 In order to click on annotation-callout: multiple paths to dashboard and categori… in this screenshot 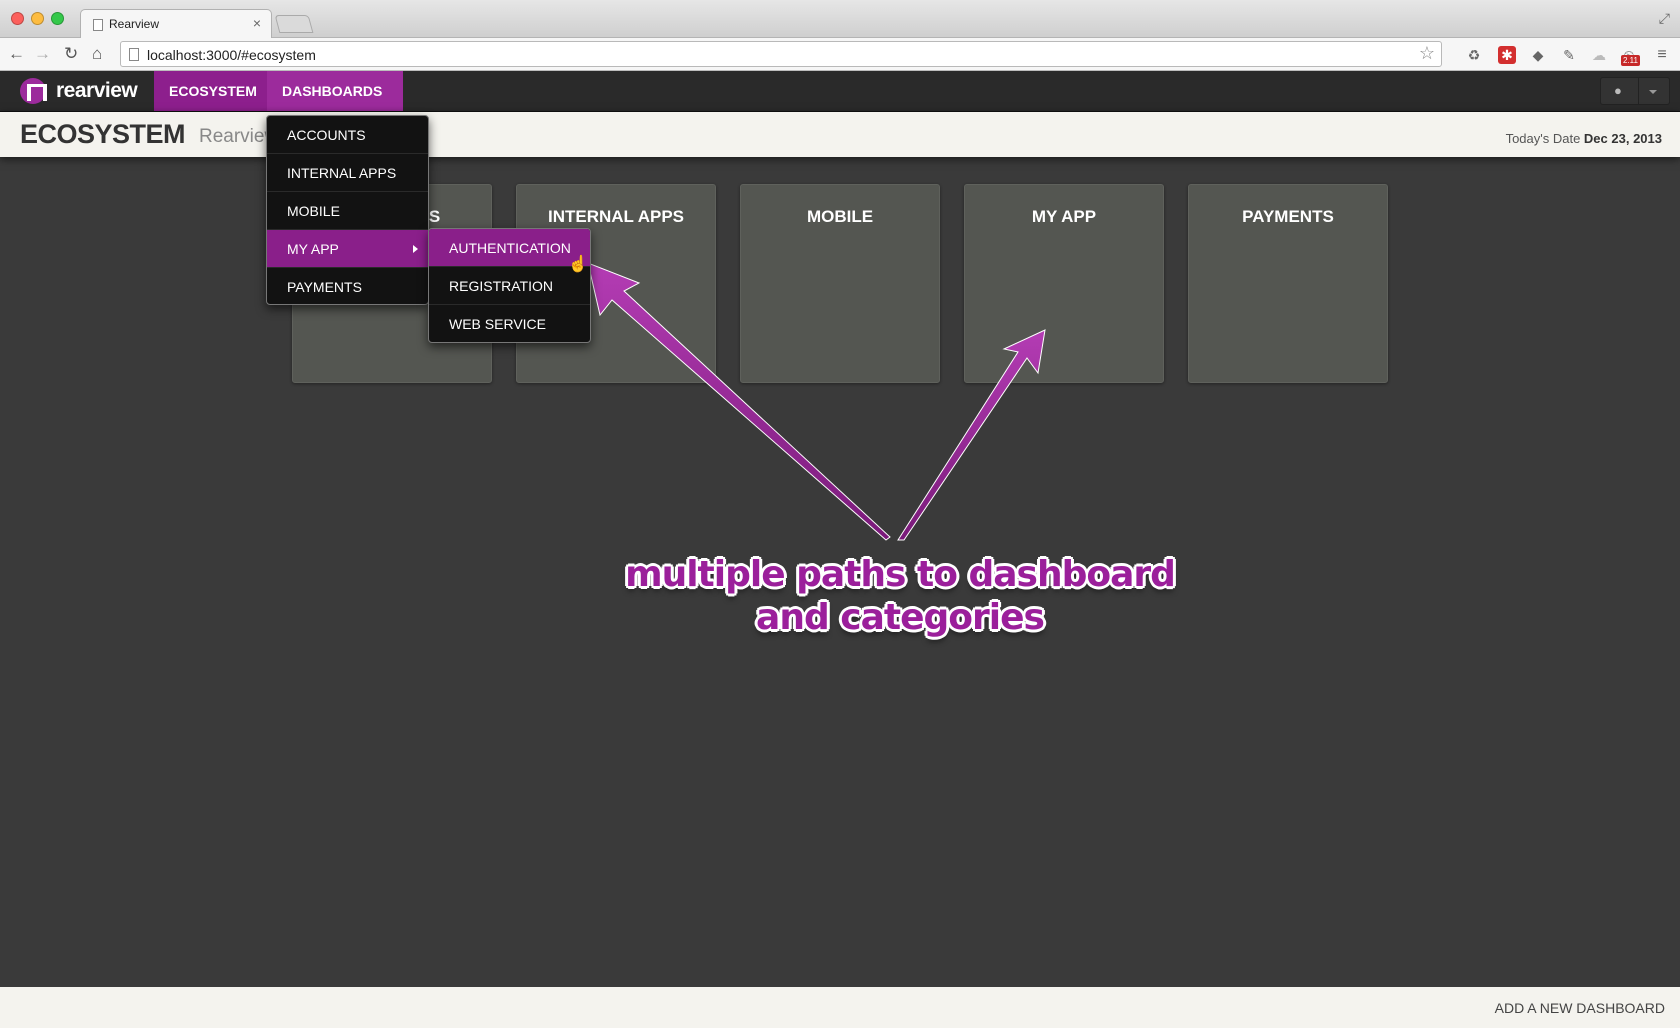, I will do `click(900, 596)`.